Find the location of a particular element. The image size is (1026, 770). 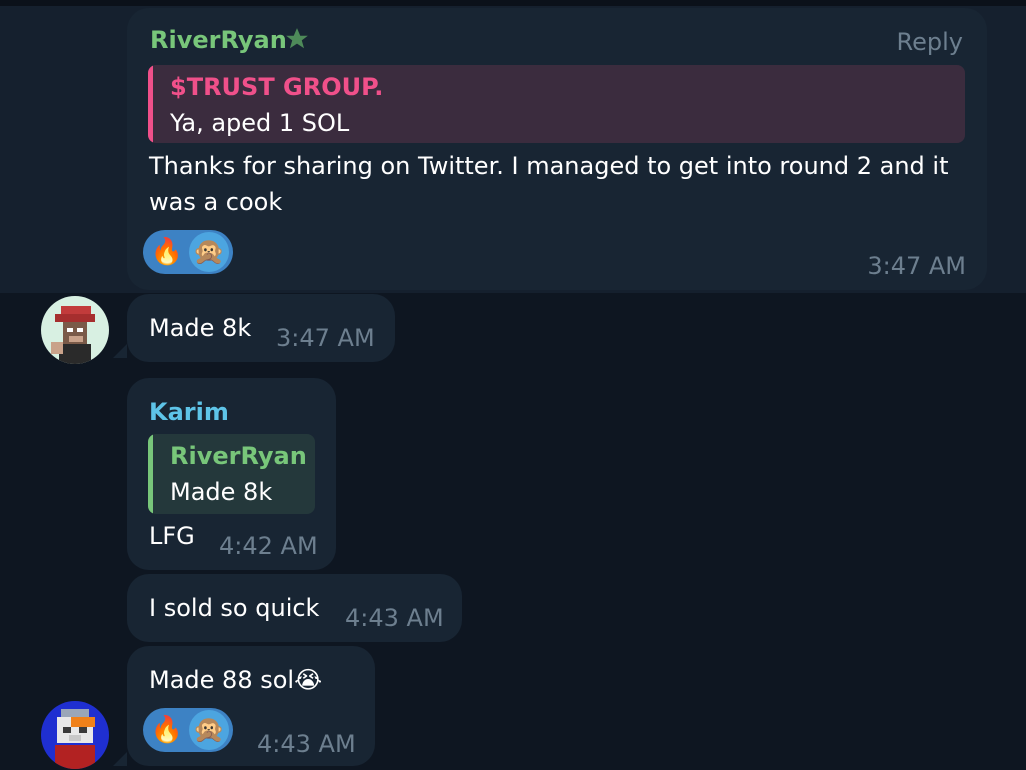

quote-title: RiverRyan is located at coordinates (238, 456).